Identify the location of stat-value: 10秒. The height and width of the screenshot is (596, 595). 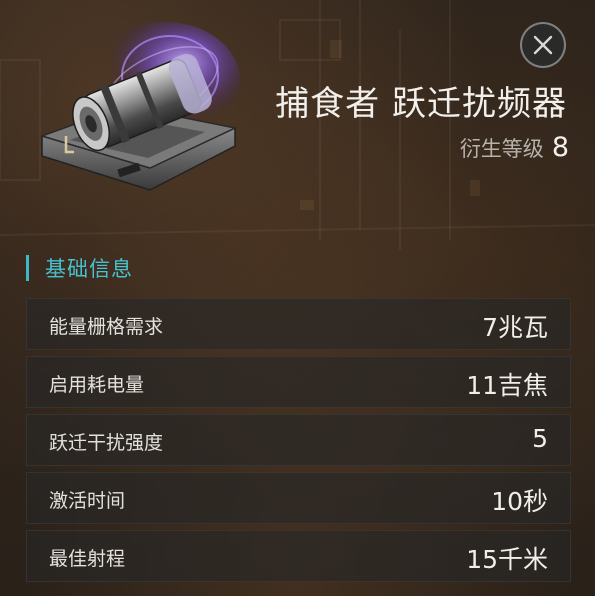
(519, 501).